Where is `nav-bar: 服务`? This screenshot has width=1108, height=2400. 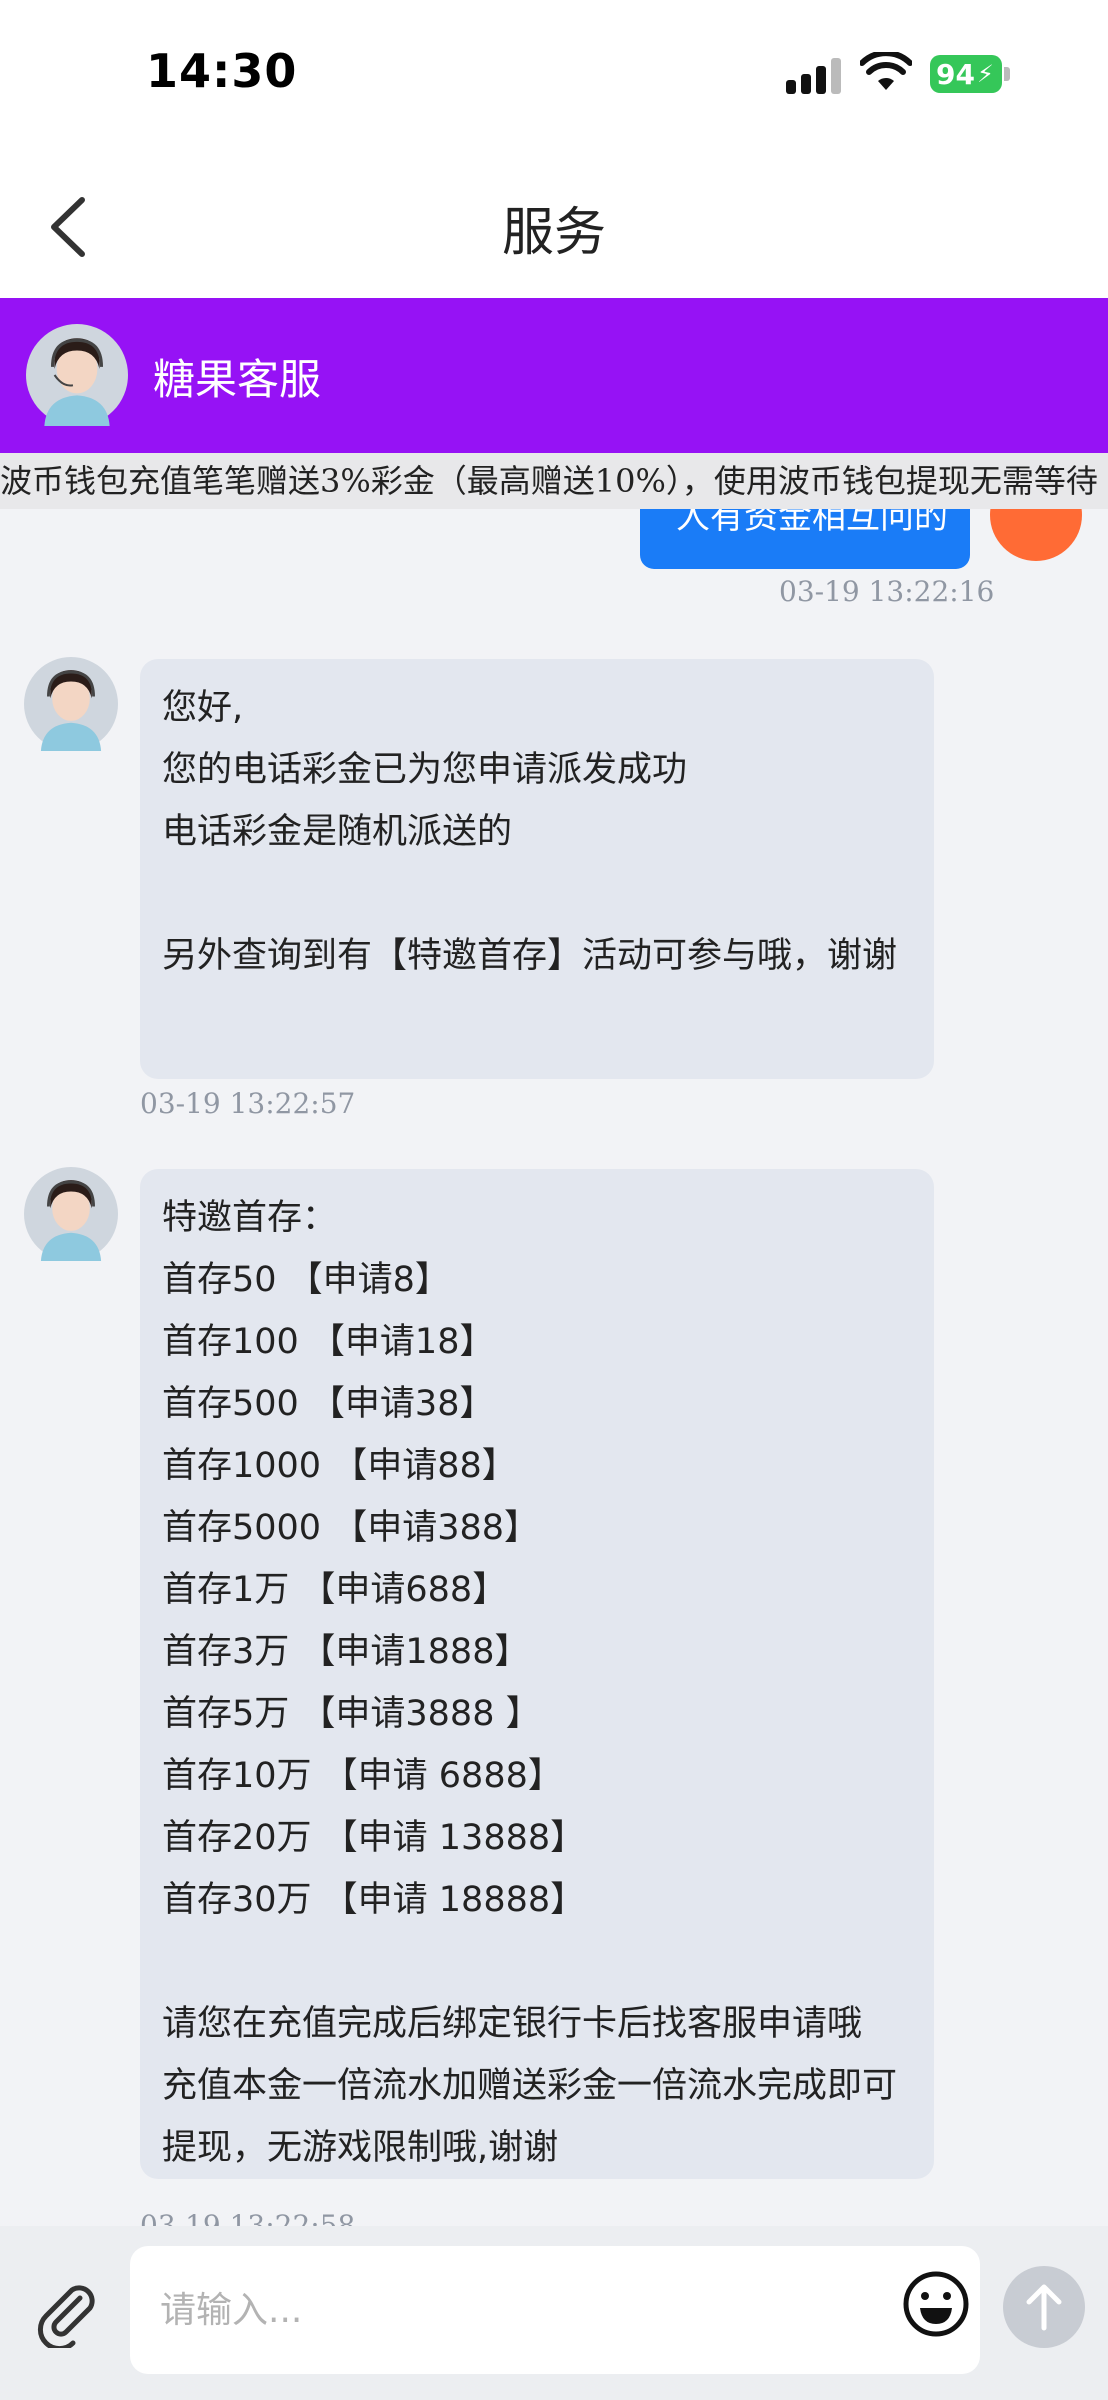 nav-bar: 服务 is located at coordinates (554, 224).